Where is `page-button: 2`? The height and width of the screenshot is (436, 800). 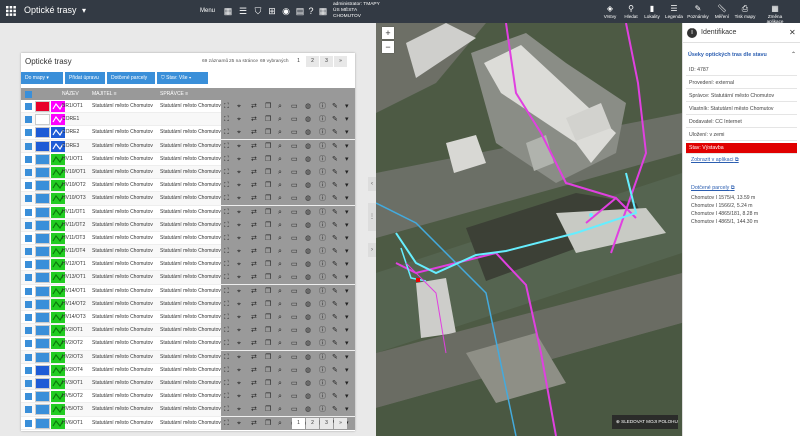 page-button: 2 is located at coordinates (312, 423).